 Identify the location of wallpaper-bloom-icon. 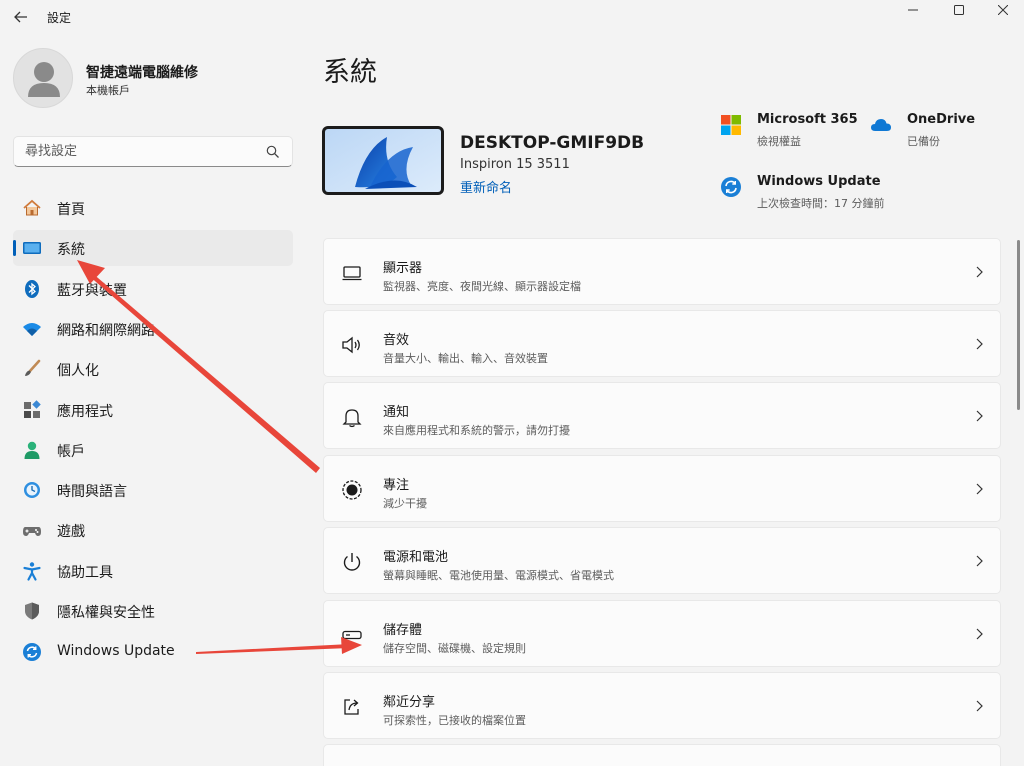
(383, 160).